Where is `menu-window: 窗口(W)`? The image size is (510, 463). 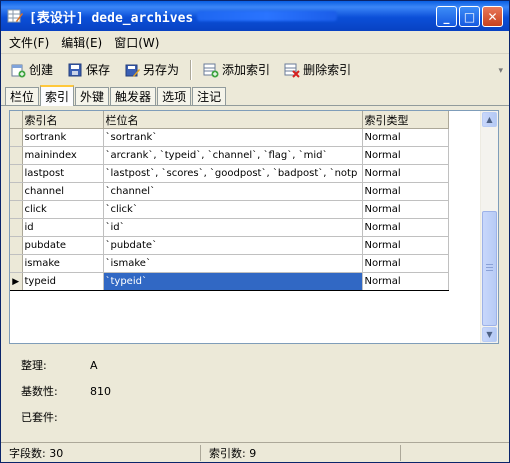
menu-window: 窗口(W) is located at coordinates (136, 42).